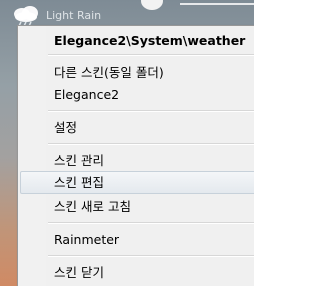 The width and height of the screenshot is (320, 286). Describe the element at coordinates (137, 40) in the screenshot. I see `menu-title-skin-path: Elegance2\System\weather` at that location.